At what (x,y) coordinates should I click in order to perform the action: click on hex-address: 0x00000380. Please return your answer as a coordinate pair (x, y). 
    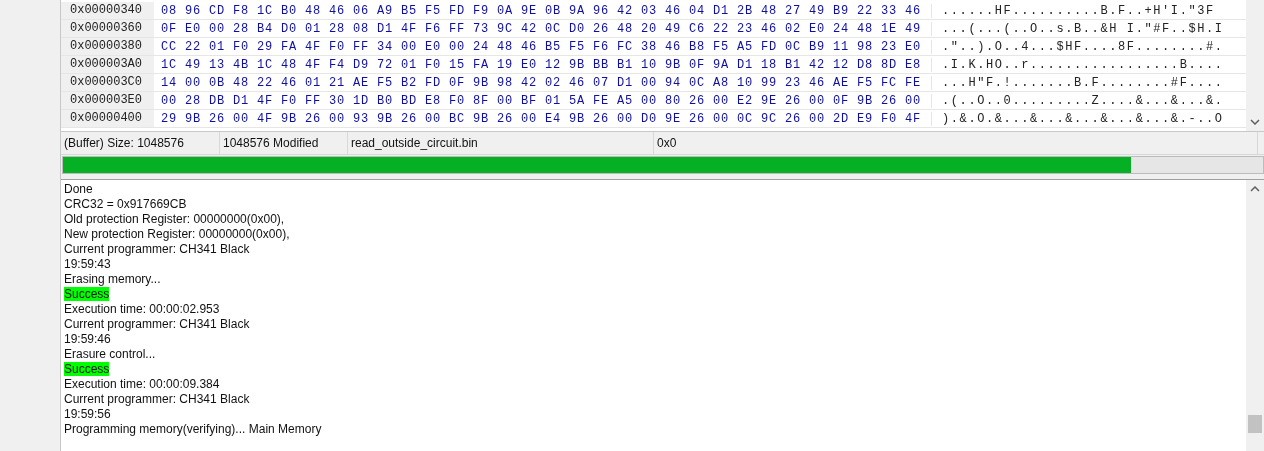
    Looking at the image, I should click on (107, 46).